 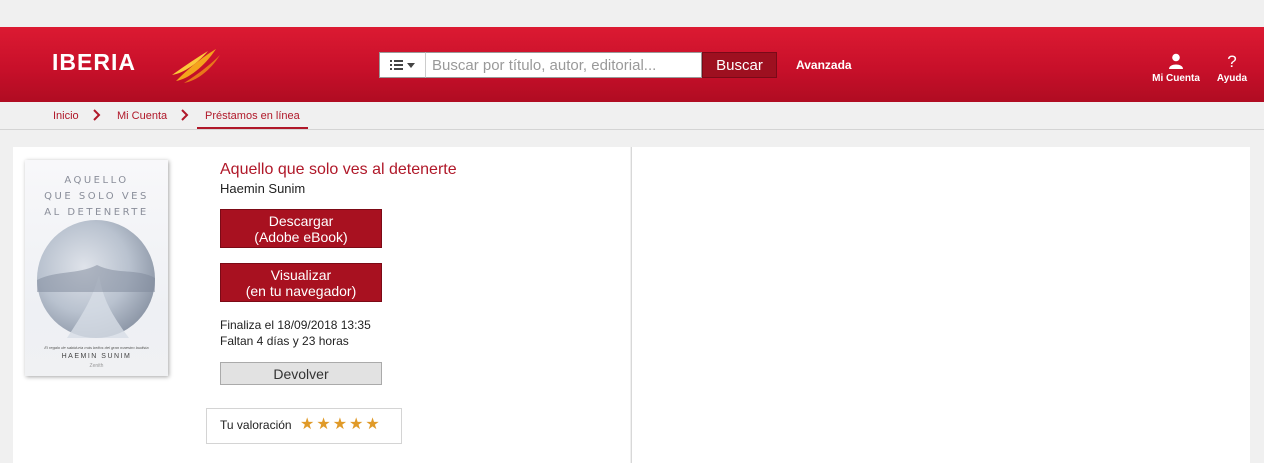 I want to click on rating-label: Tu valoración, so click(x=256, y=425).